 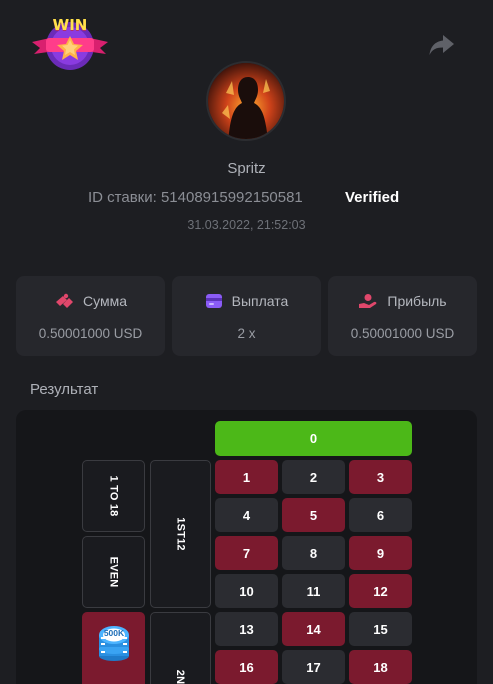 What do you see at coordinates (313, 591) in the screenshot?
I see `number-cell: 11` at bounding box center [313, 591].